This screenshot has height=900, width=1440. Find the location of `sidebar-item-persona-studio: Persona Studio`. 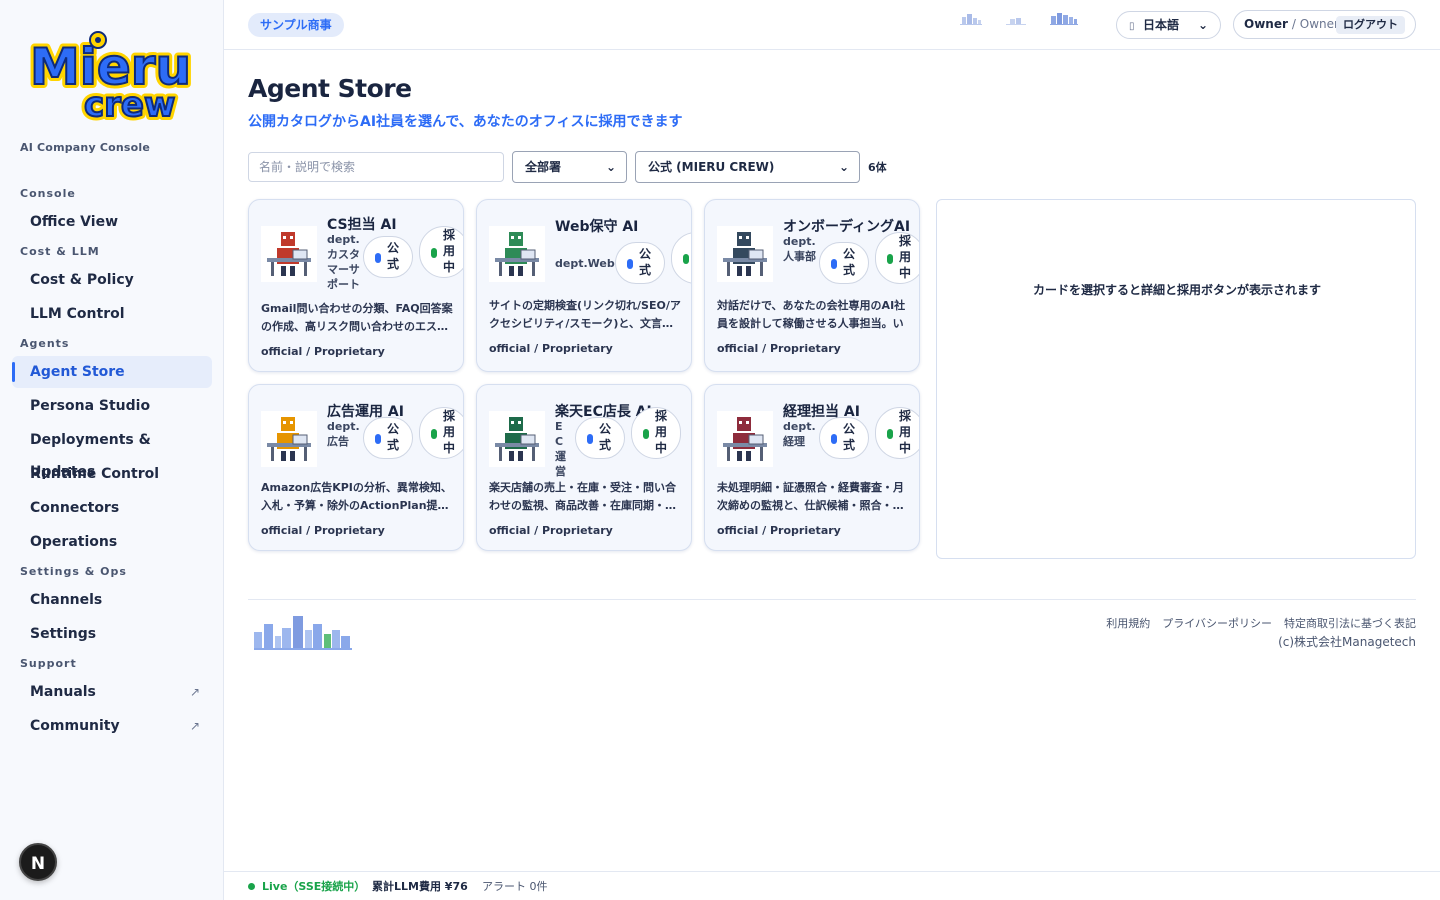

sidebar-item-persona-studio: Persona Studio is located at coordinates (112, 406).